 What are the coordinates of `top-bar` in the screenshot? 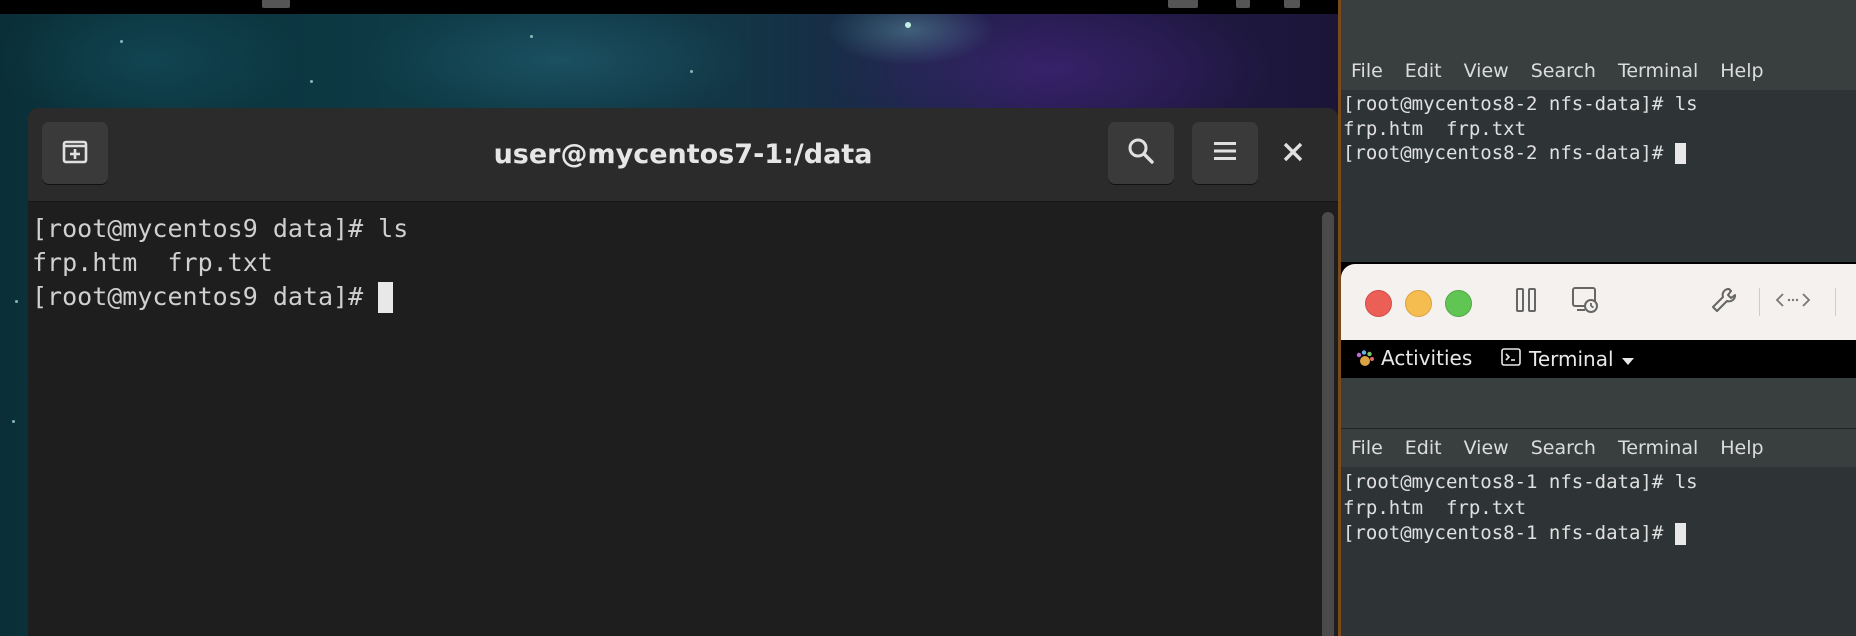 It's located at (669, 7).